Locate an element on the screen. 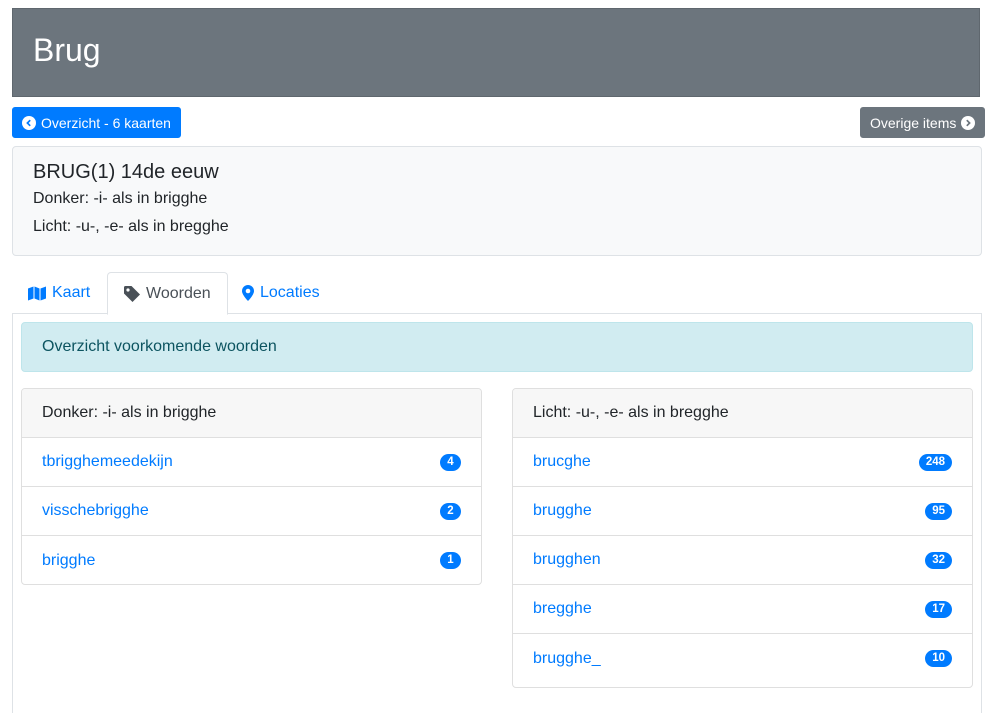  list-item: brugghe 95 is located at coordinates (742, 511).